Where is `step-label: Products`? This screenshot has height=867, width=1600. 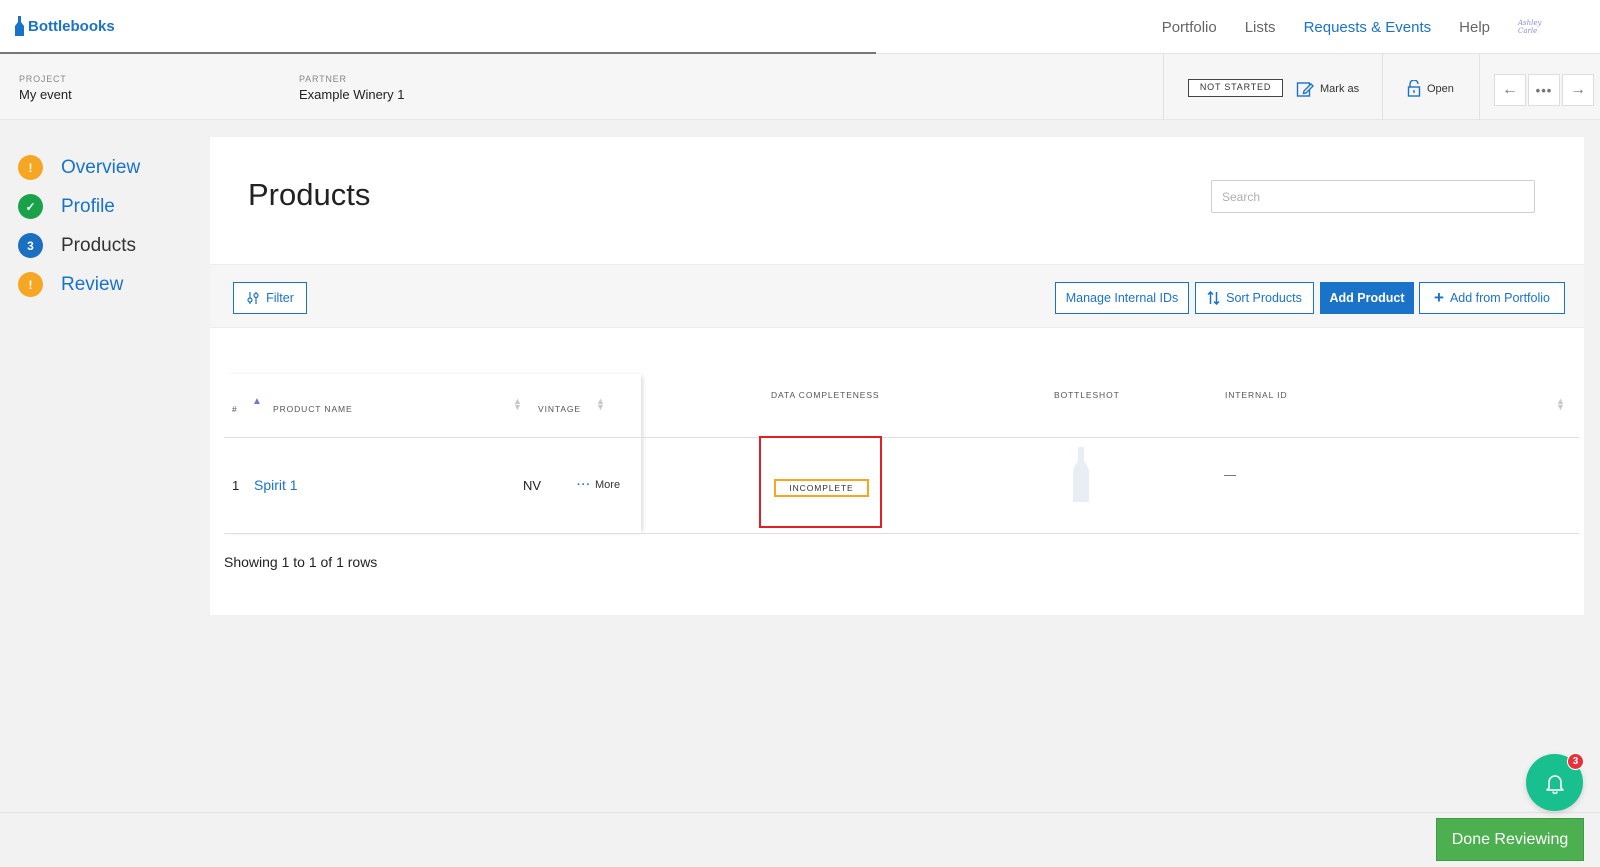
step-label: Products is located at coordinates (98, 245).